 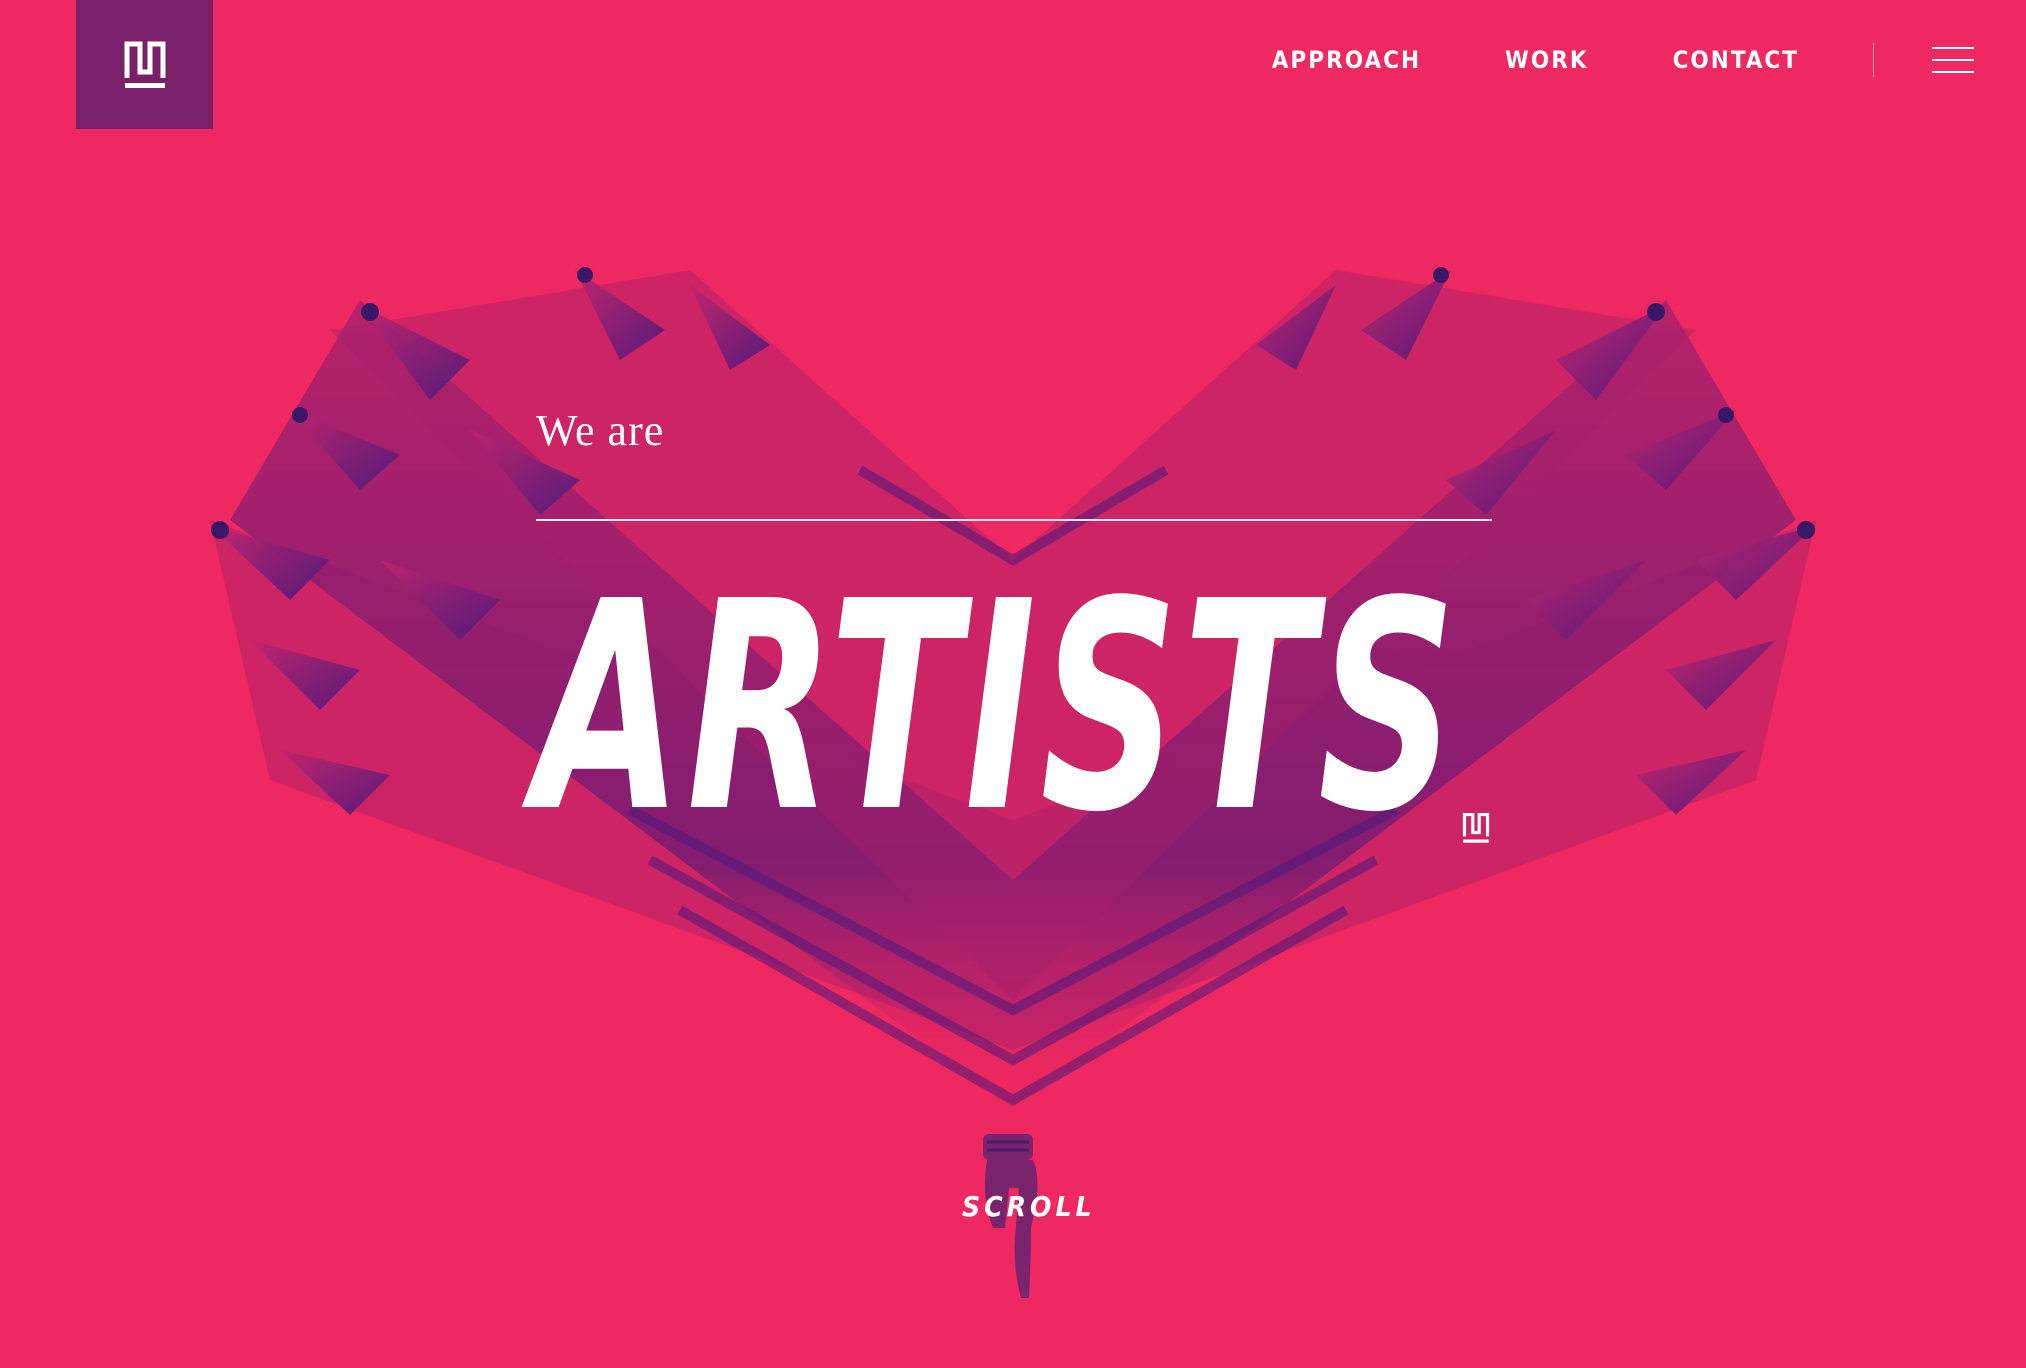 What do you see at coordinates (997, 707) in the screenshot?
I see `hero-headline: ARTISTS` at bounding box center [997, 707].